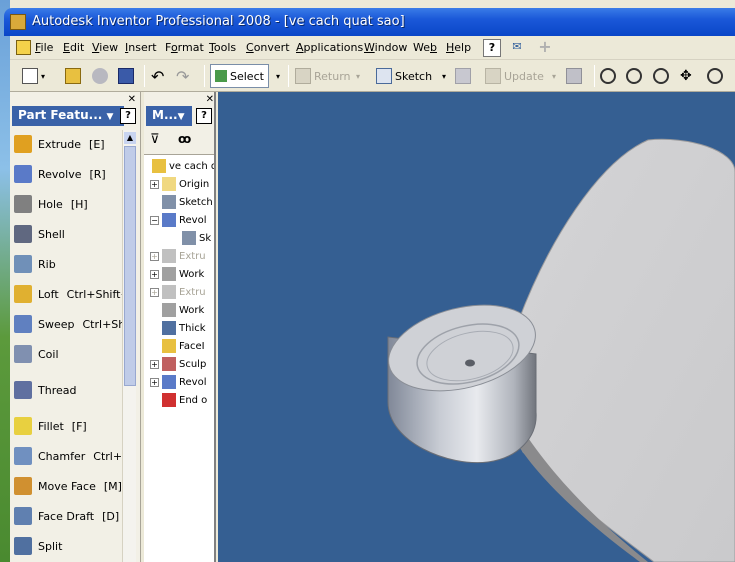 This screenshot has width=735, height=562. I want to click on filter-icon: ⊽, so click(155, 139).